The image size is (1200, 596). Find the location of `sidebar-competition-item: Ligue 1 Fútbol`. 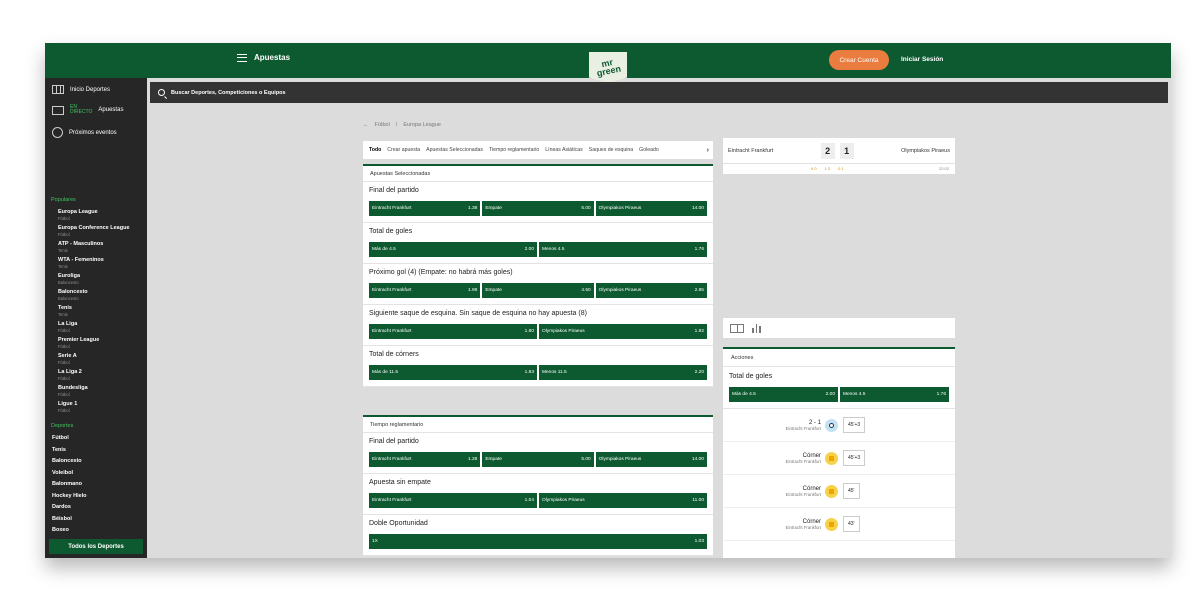

sidebar-competition-item: Ligue 1 Fútbol is located at coordinates (94, 409).